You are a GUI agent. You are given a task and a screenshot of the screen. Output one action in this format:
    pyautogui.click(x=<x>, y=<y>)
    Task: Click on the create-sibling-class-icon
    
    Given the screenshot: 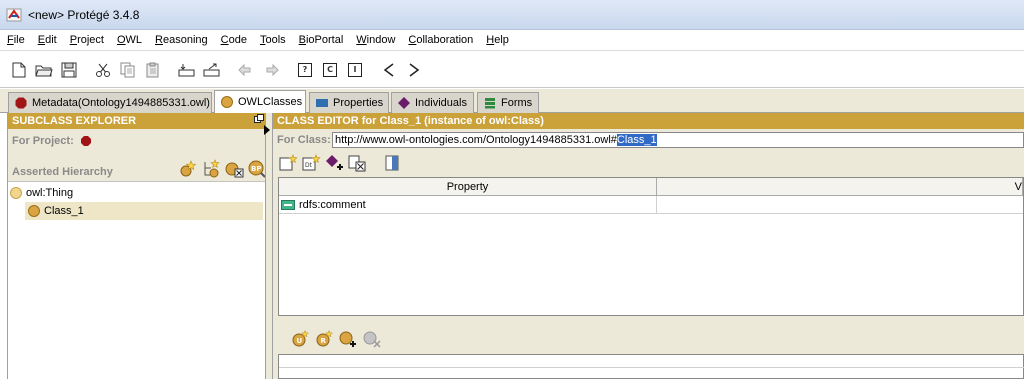 What is the action you would take?
    pyautogui.click(x=211, y=169)
    